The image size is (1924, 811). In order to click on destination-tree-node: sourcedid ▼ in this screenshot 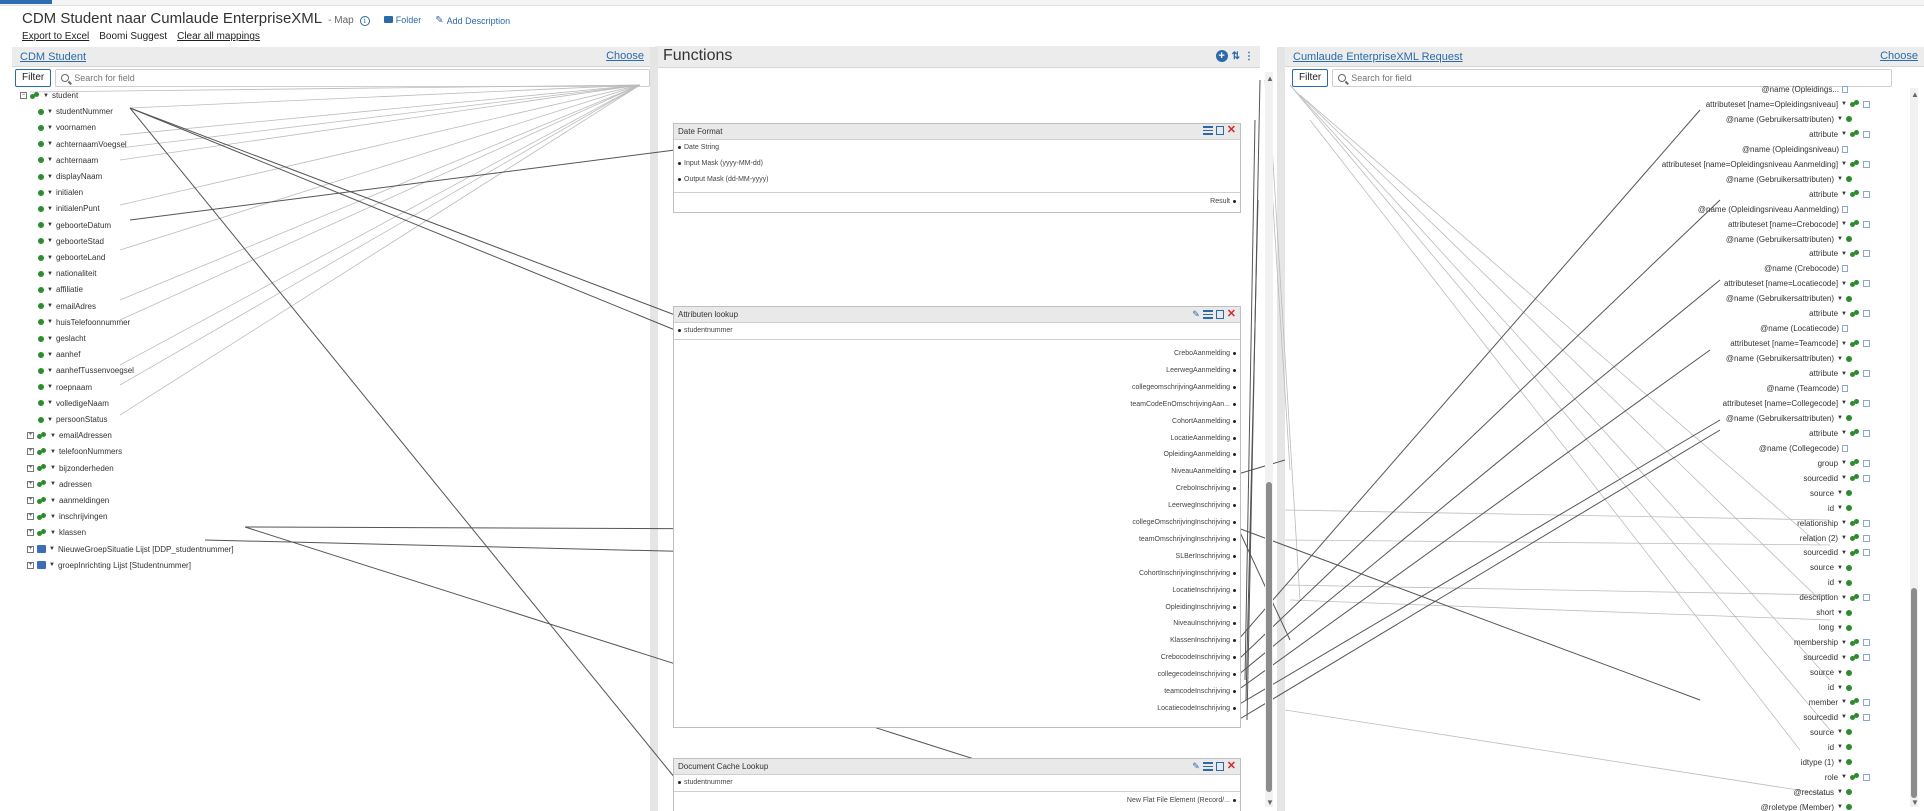, I will do `click(1836, 552)`.